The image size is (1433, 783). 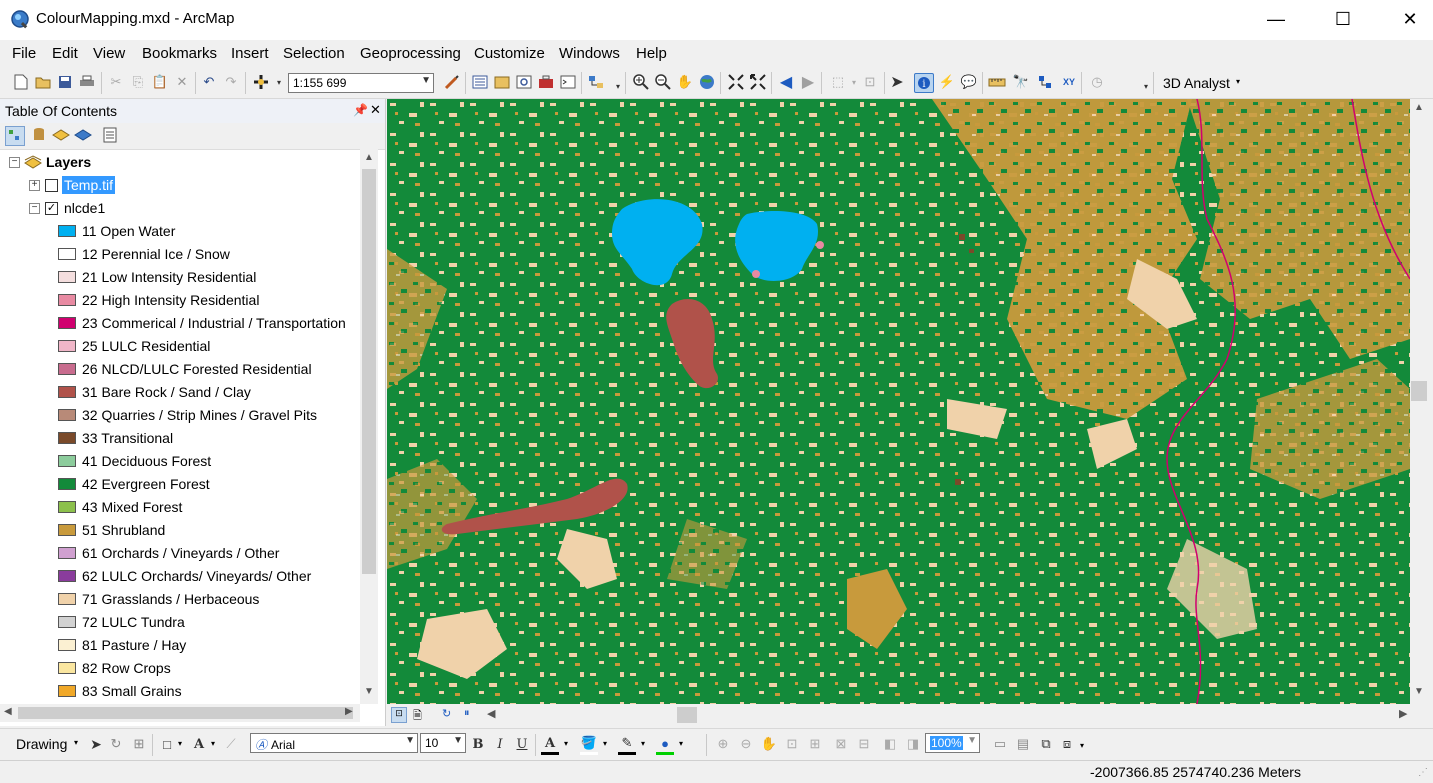 I want to click on map-scale-combo: 1:155 699 ▼, so click(x=361, y=83).